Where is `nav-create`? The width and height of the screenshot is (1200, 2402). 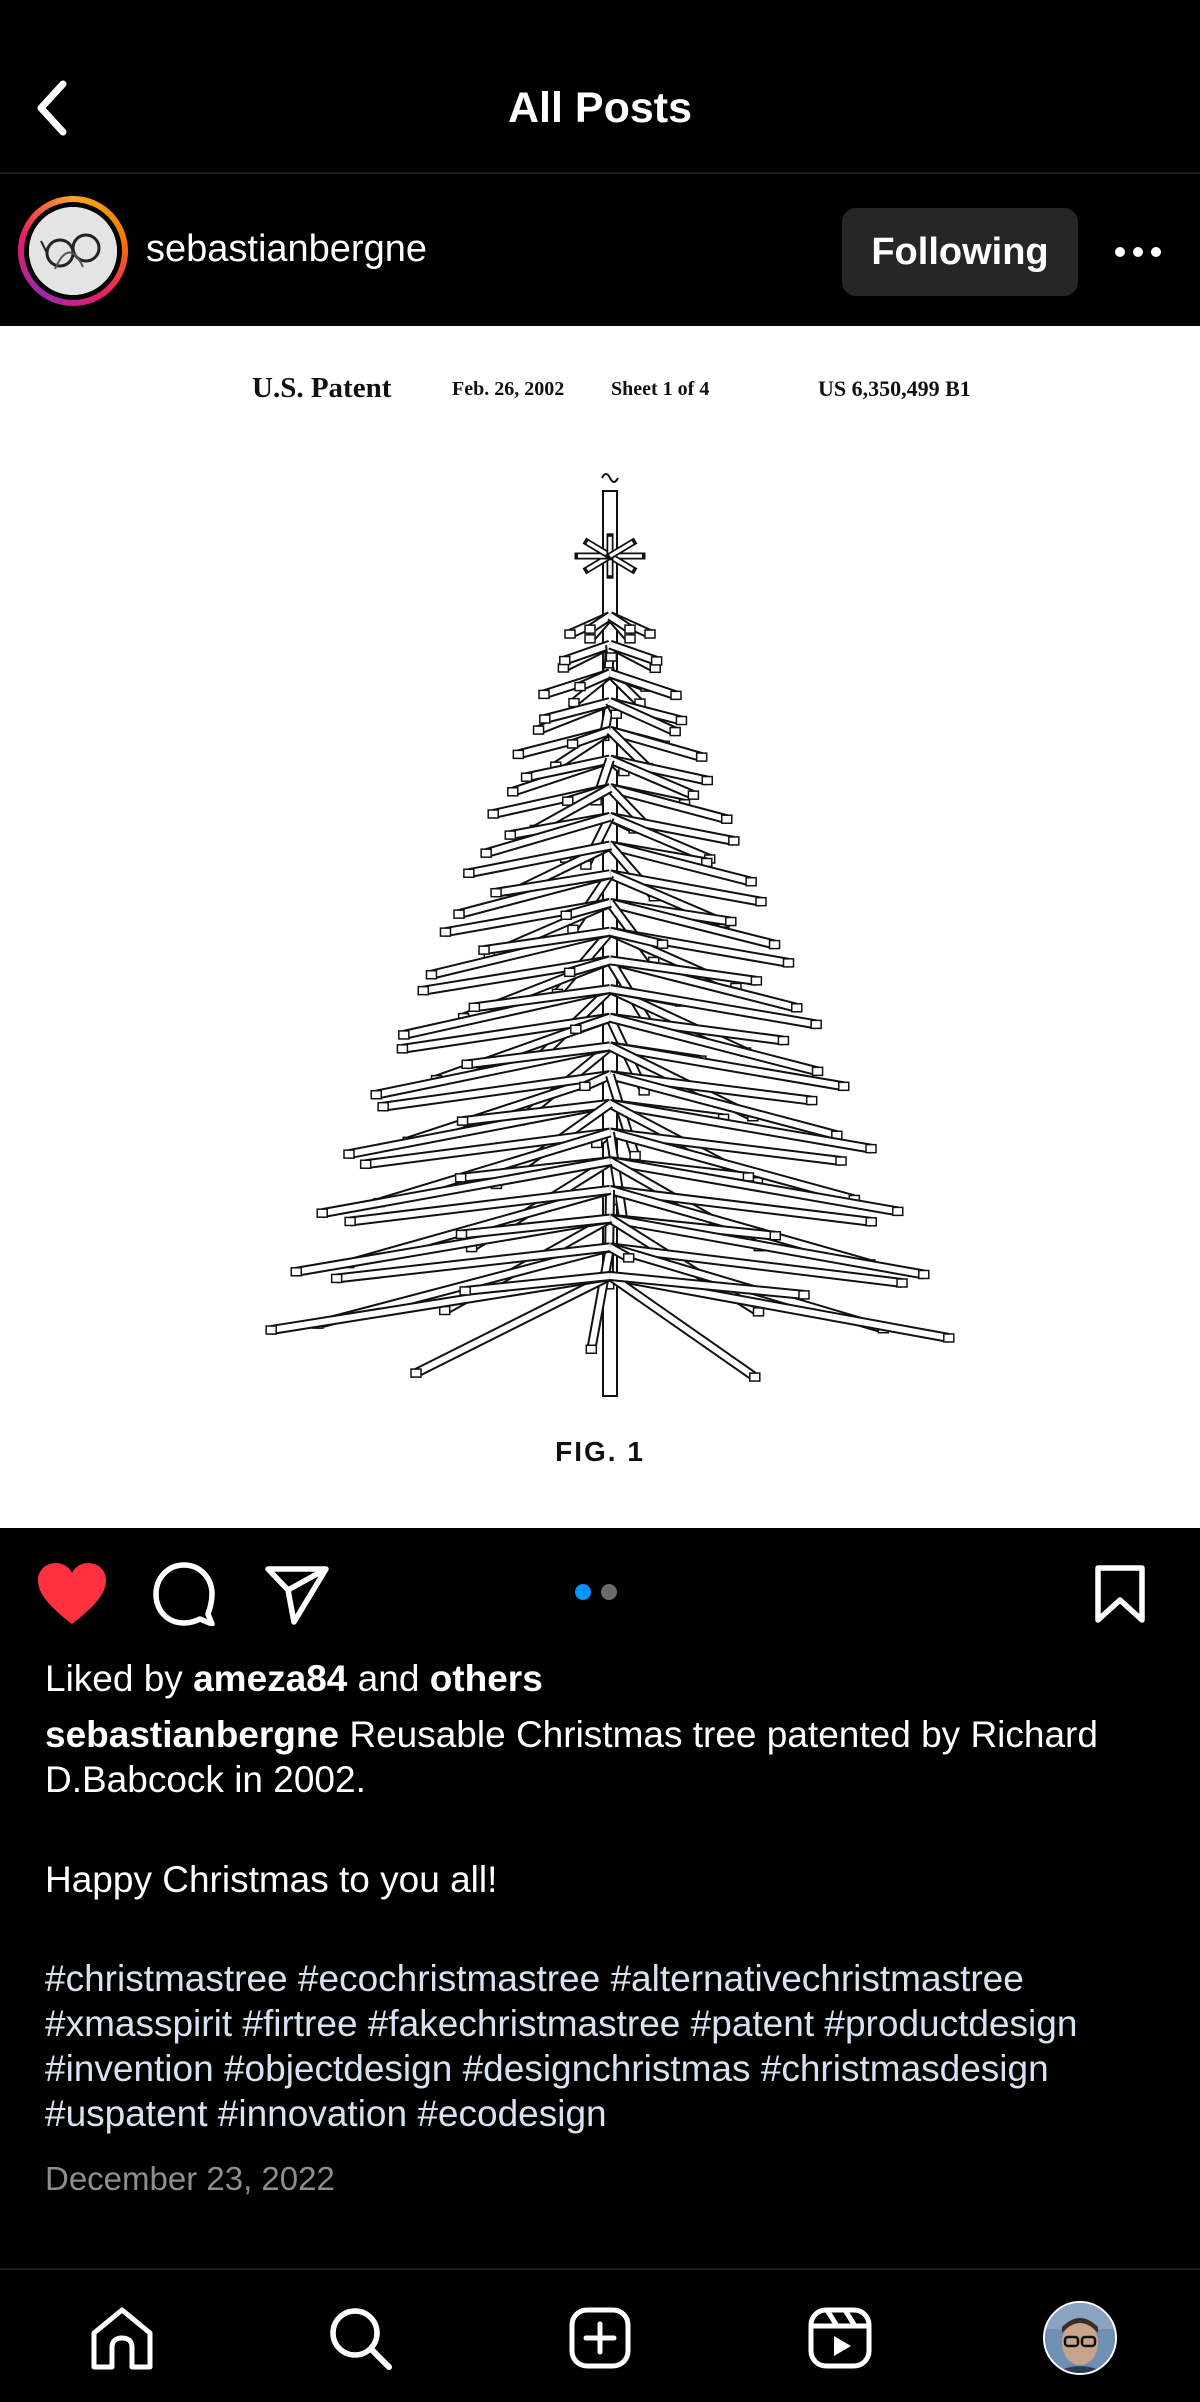 nav-create is located at coordinates (600, 2338).